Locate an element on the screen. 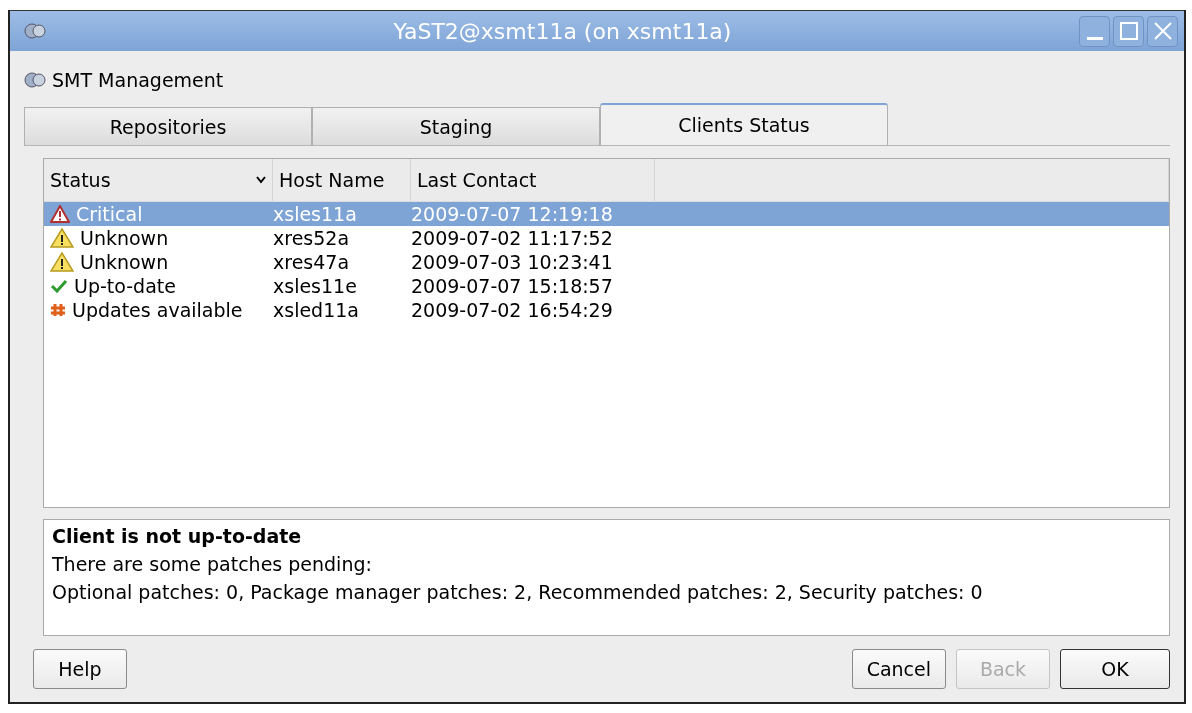 The width and height of the screenshot is (1192, 713). status-text: Critical is located at coordinates (109, 214).